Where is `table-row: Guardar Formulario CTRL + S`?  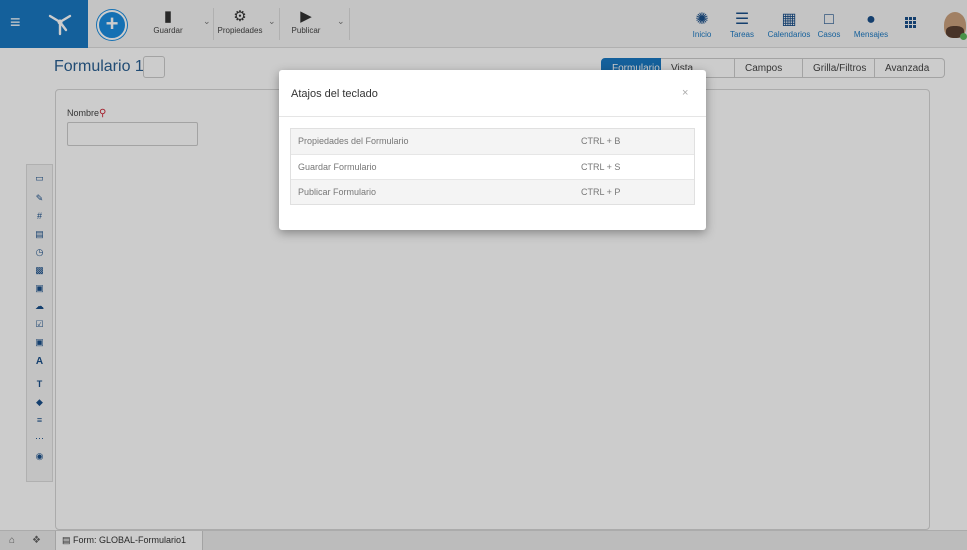 table-row: Guardar Formulario CTRL + S is located at coordinates (492, 166).